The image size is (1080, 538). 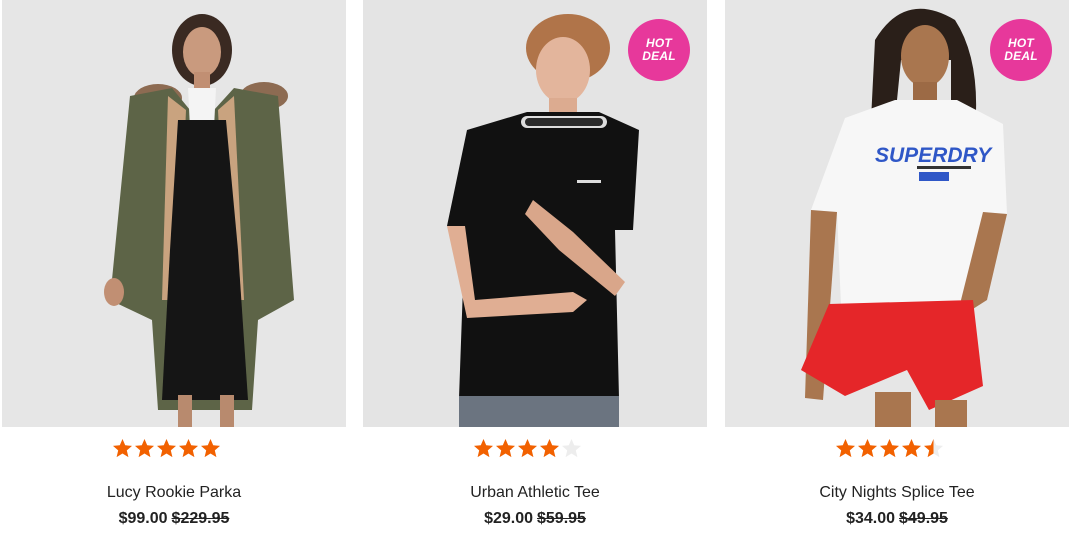 I want to click on original-price: $59.95, so click(x=561, y=518).